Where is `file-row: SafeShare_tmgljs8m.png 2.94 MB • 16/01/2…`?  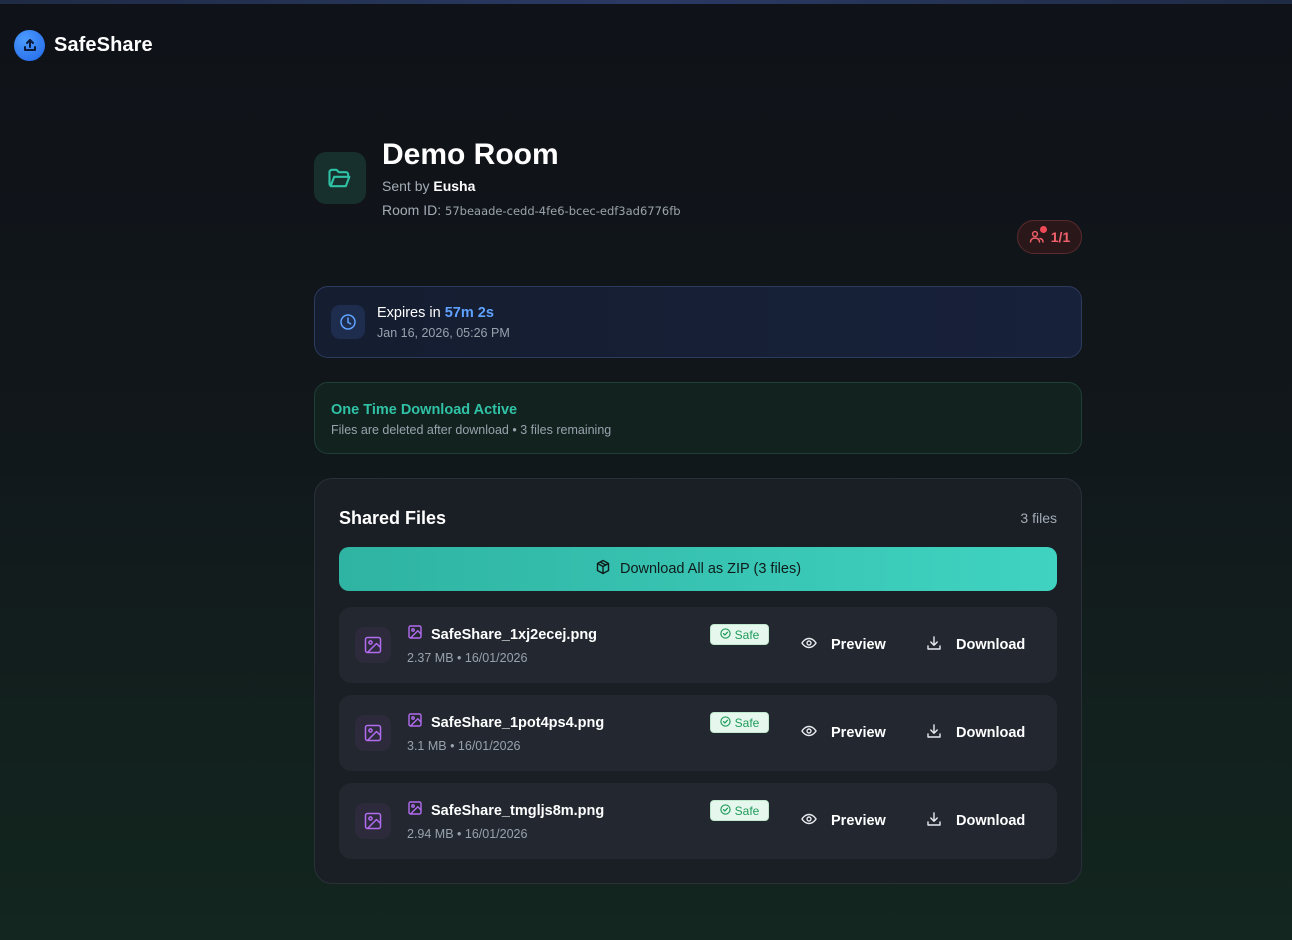
file-row: SafeShare_tmgljs8m.png 2.94 MB • 16/01/2… is located at coordinates (698, 821).